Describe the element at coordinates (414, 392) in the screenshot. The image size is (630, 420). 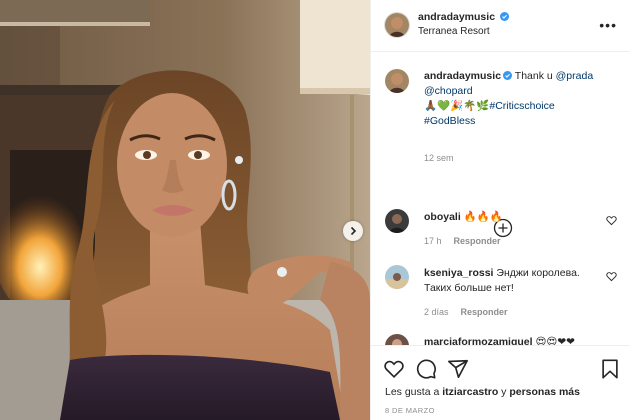
I see `likes-prefix: Les gusta a` at that location.